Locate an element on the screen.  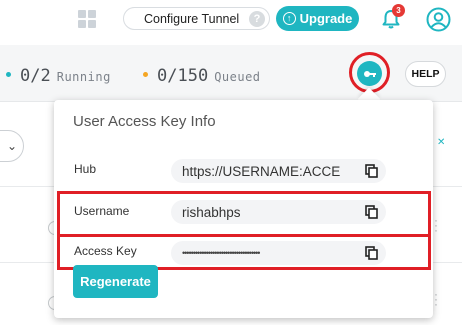
help-button: HELP is located at coordinates (425, 74).